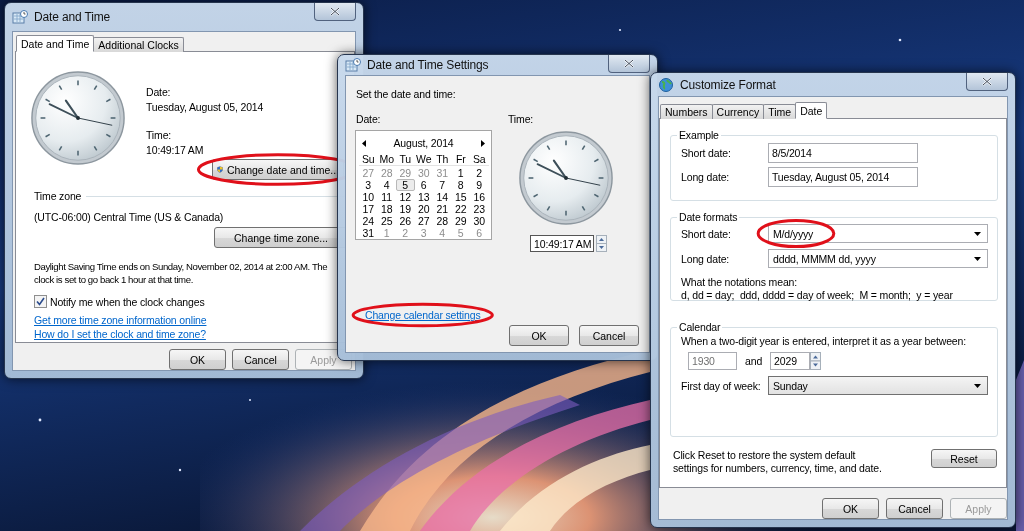 Image resolution: width=1024 pixels, height=531 pixels. I want to click on calendar-day: 26, so click(405, 221).